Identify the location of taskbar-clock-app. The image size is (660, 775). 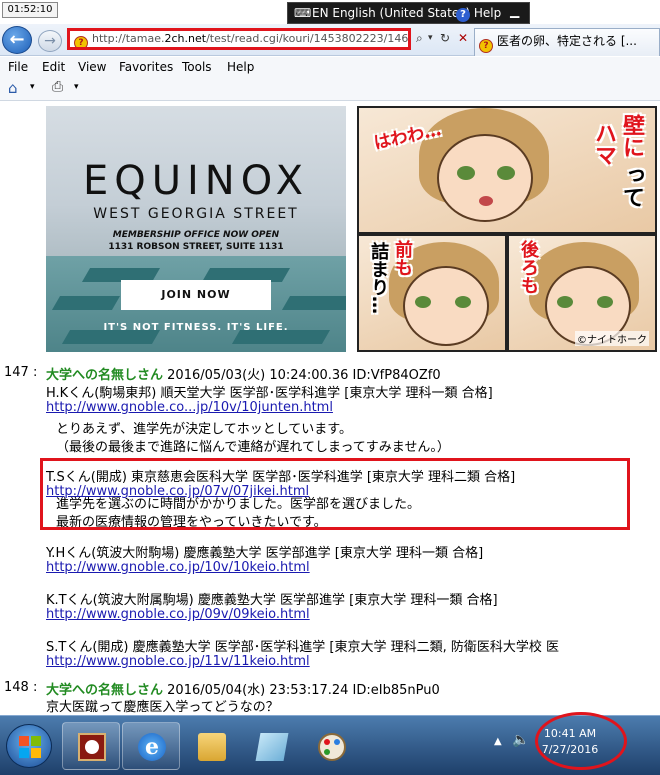
(91, 746).